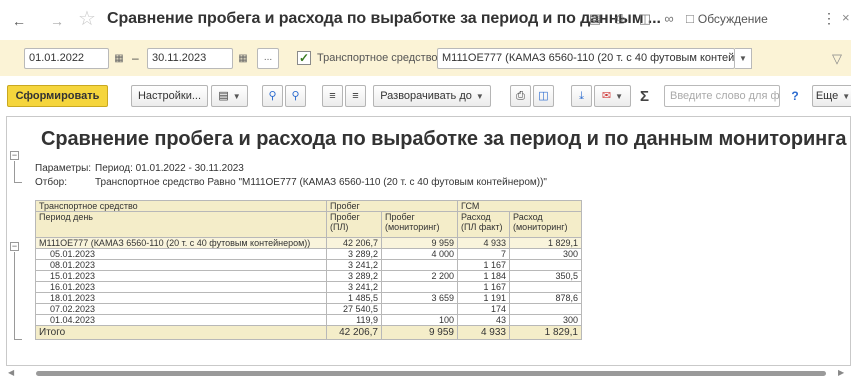  What do you see at coordinates (354, 309) in the screenshot?
I see `row-mileage-pl: 27 540,5` at bounding box center [354, 309].